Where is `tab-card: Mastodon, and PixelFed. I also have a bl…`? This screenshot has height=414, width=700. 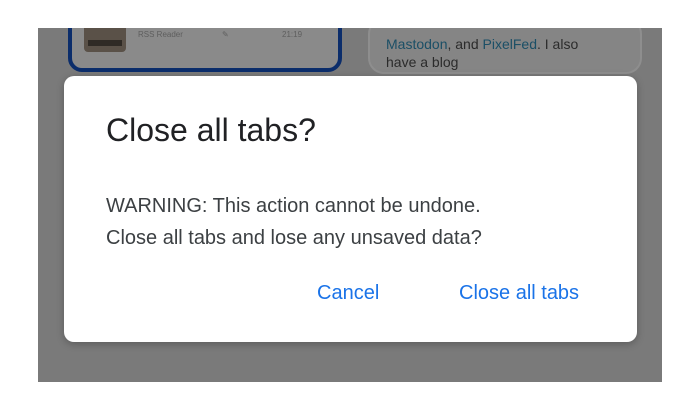 tab-card: Mastodon, and PixelFed. I also have a bl… is located at coordinates (505, 51).